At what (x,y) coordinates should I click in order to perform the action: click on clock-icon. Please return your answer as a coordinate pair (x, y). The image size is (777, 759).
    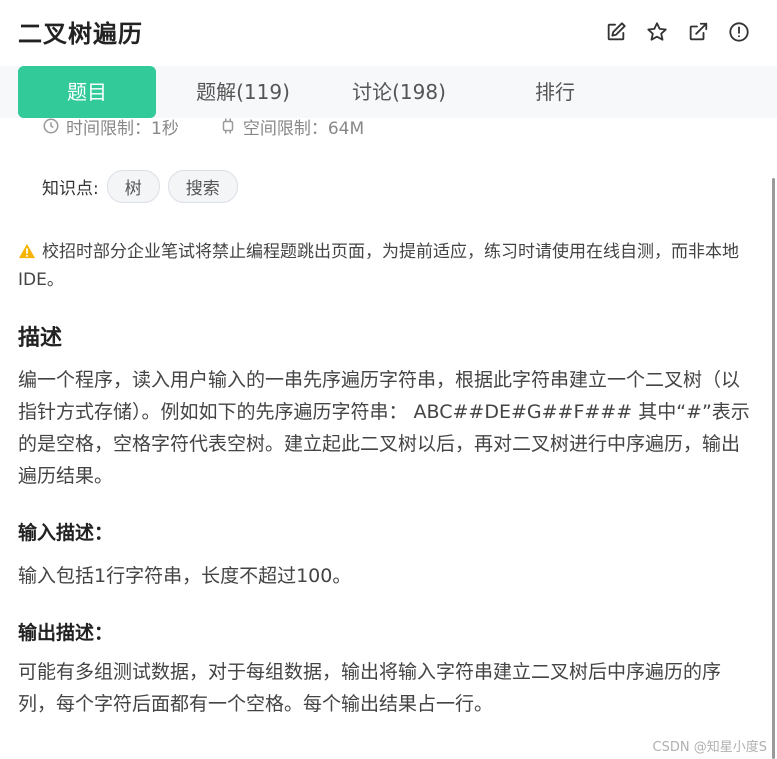
    Looking at the image, I should click on (51, 126).